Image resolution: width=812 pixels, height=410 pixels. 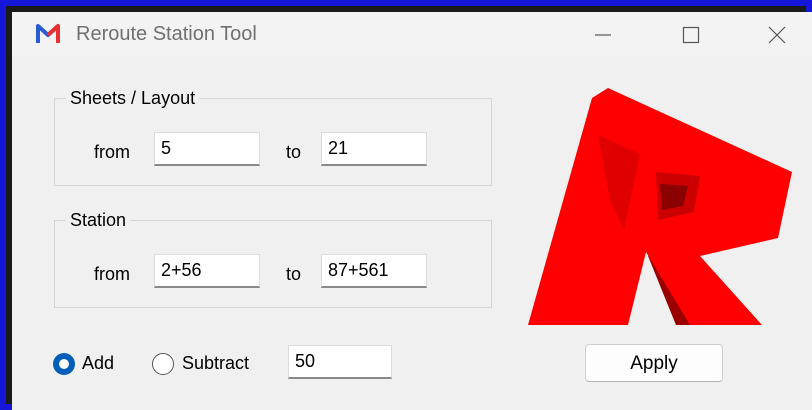 I want to click on apply-button: Apply, so click(x=654, y=363).